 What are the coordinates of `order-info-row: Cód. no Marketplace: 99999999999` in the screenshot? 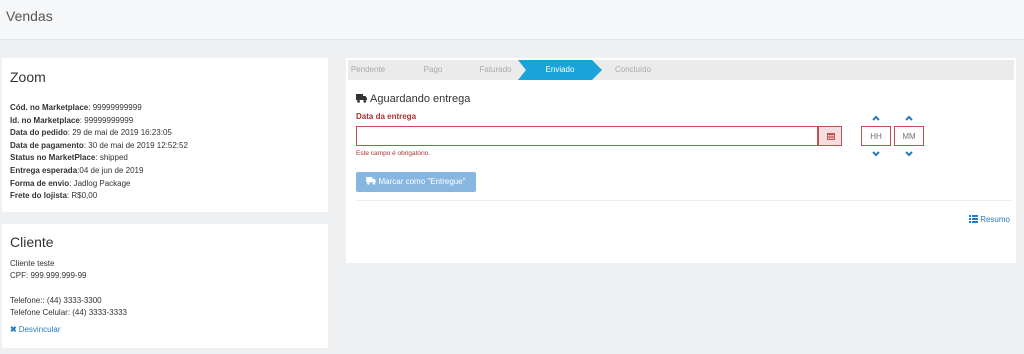 It's located at (76, 107).